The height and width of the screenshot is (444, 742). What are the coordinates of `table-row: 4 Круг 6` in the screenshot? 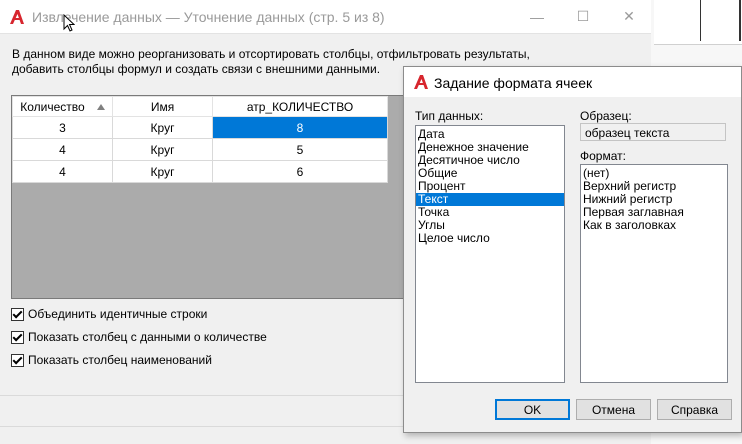 It's located at (200, 171).